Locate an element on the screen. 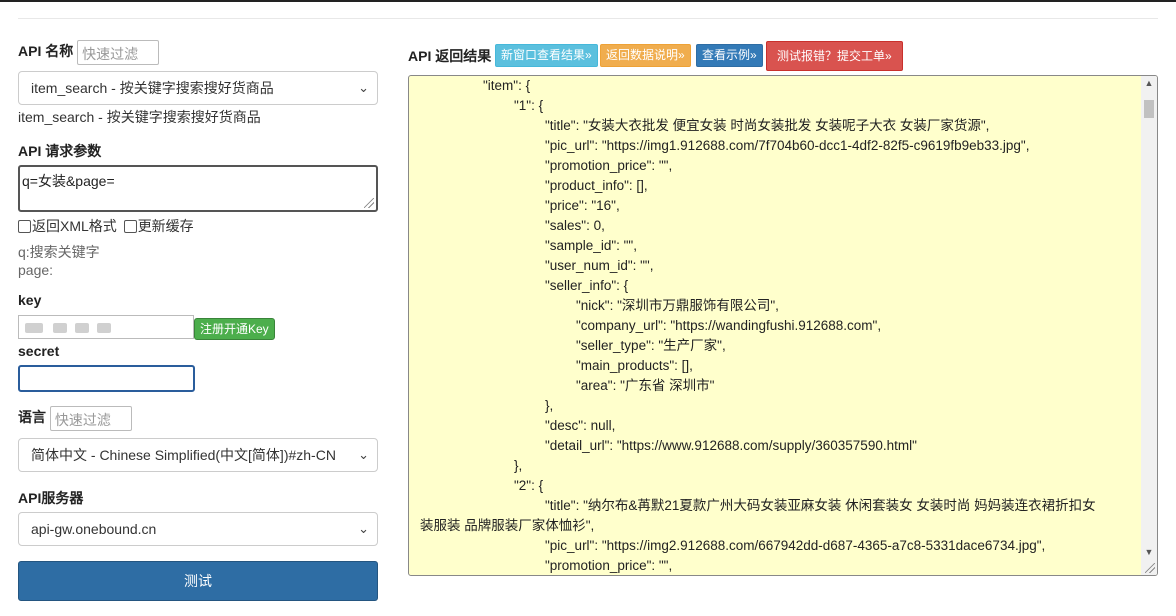 The height and width of the screenshot is (616, 1176). result-line: "product_info": [], is located at coordinates (596, 185).